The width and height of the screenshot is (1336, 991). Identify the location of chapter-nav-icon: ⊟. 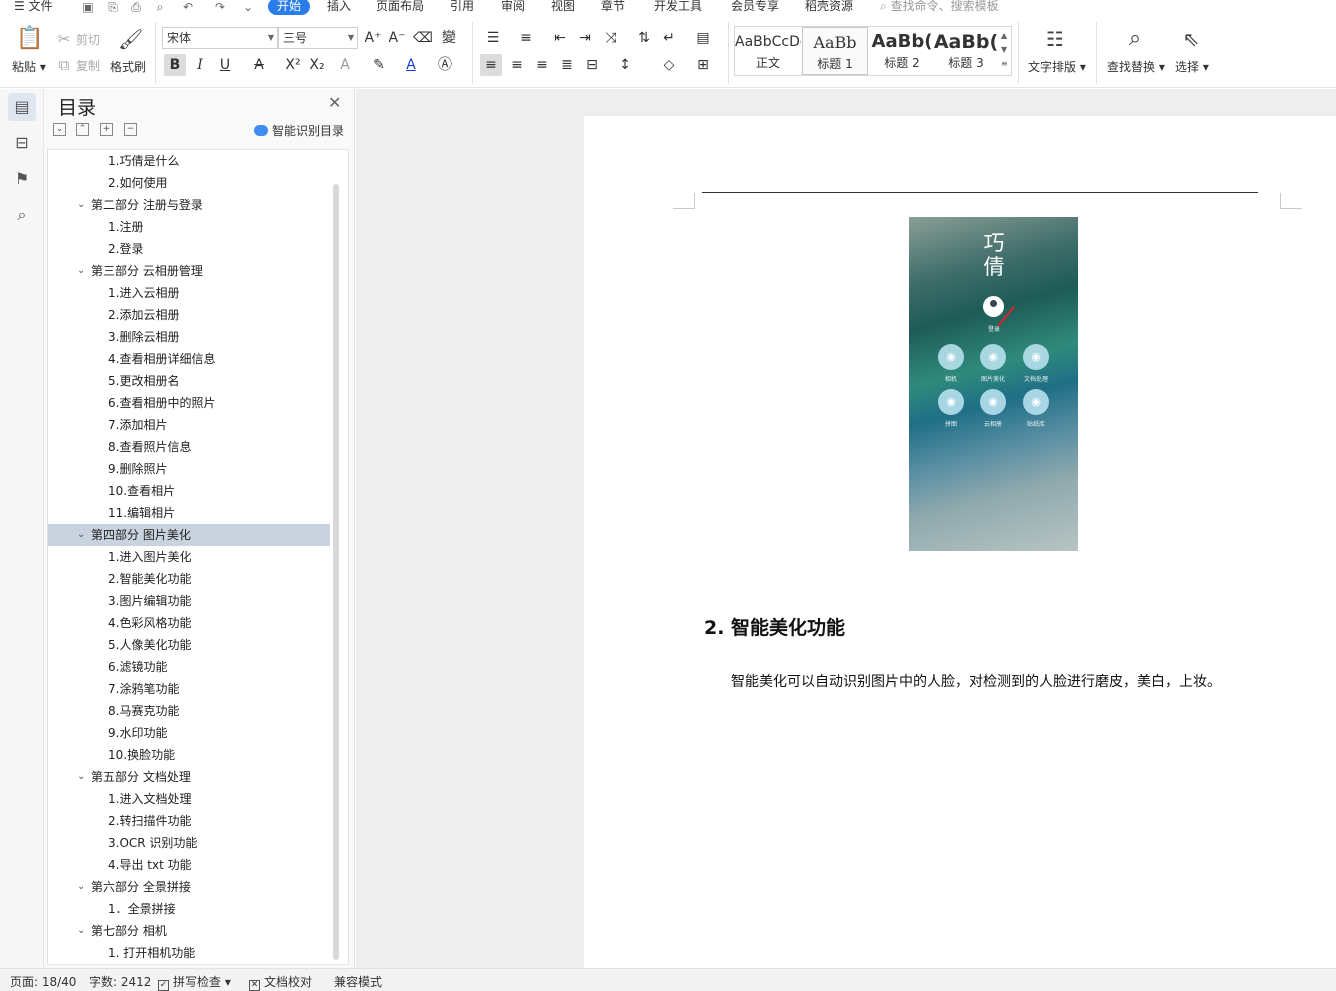
(22, 143).